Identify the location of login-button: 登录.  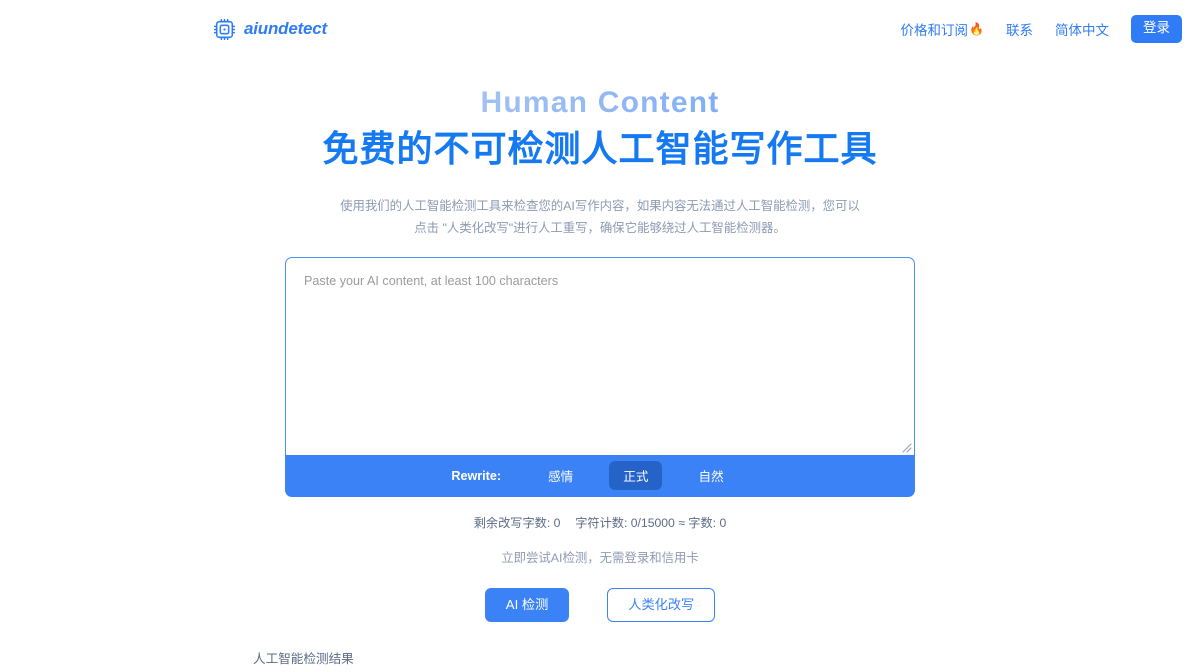
(1156, 29).